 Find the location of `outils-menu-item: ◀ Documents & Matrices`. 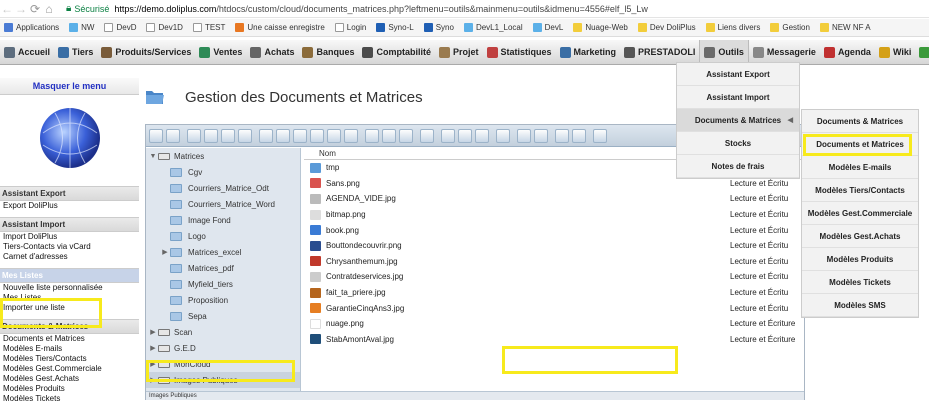

outils-menu-item: ◀ Documents & Matrices is located at coordinates (738, 120).